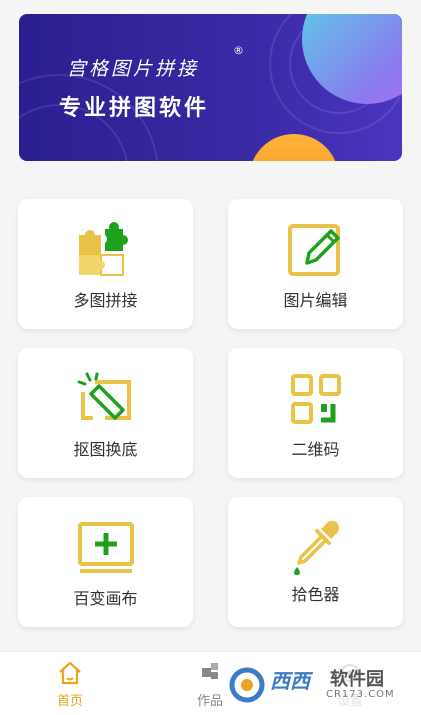 This screenshot has width=421, height=715. Describe the element at coordinates (247, 685) in the screenshot. I see `watermark-logo-icon` at that location.